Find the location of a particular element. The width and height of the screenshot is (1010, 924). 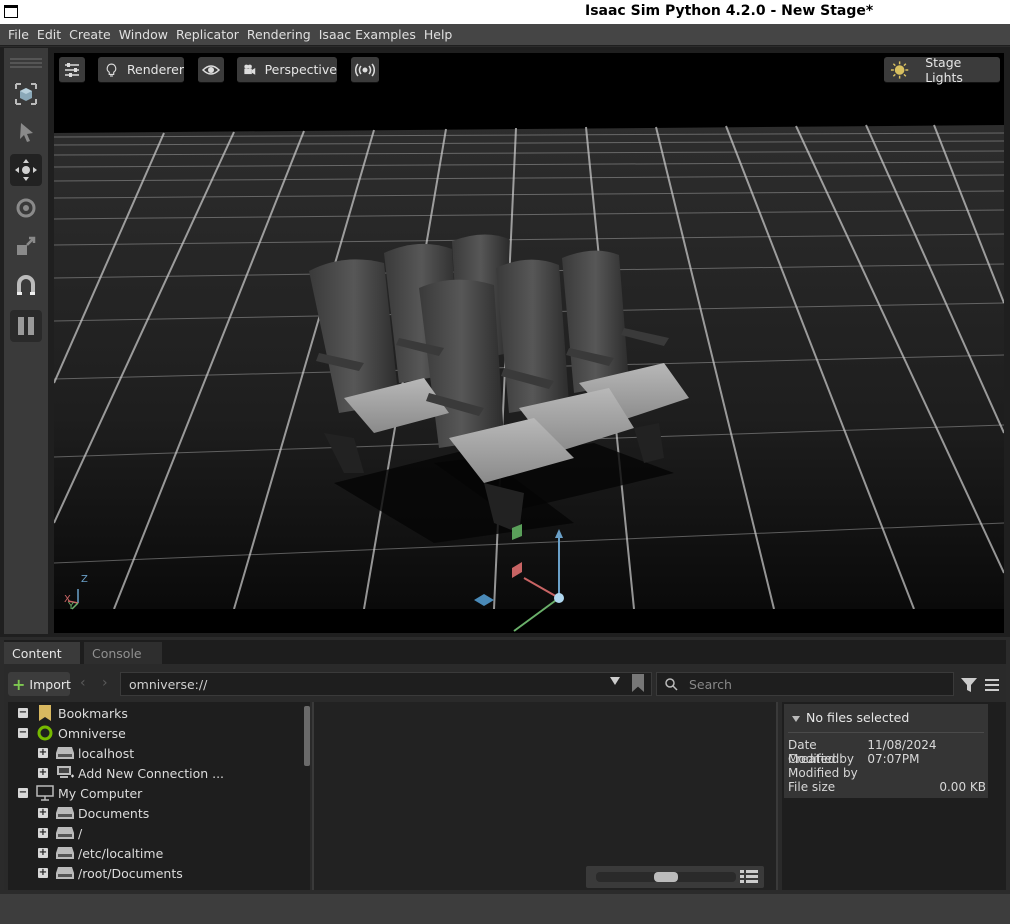

tree-item-etc-localtime: + /etc/localtime is located at coordinates (100, 853).